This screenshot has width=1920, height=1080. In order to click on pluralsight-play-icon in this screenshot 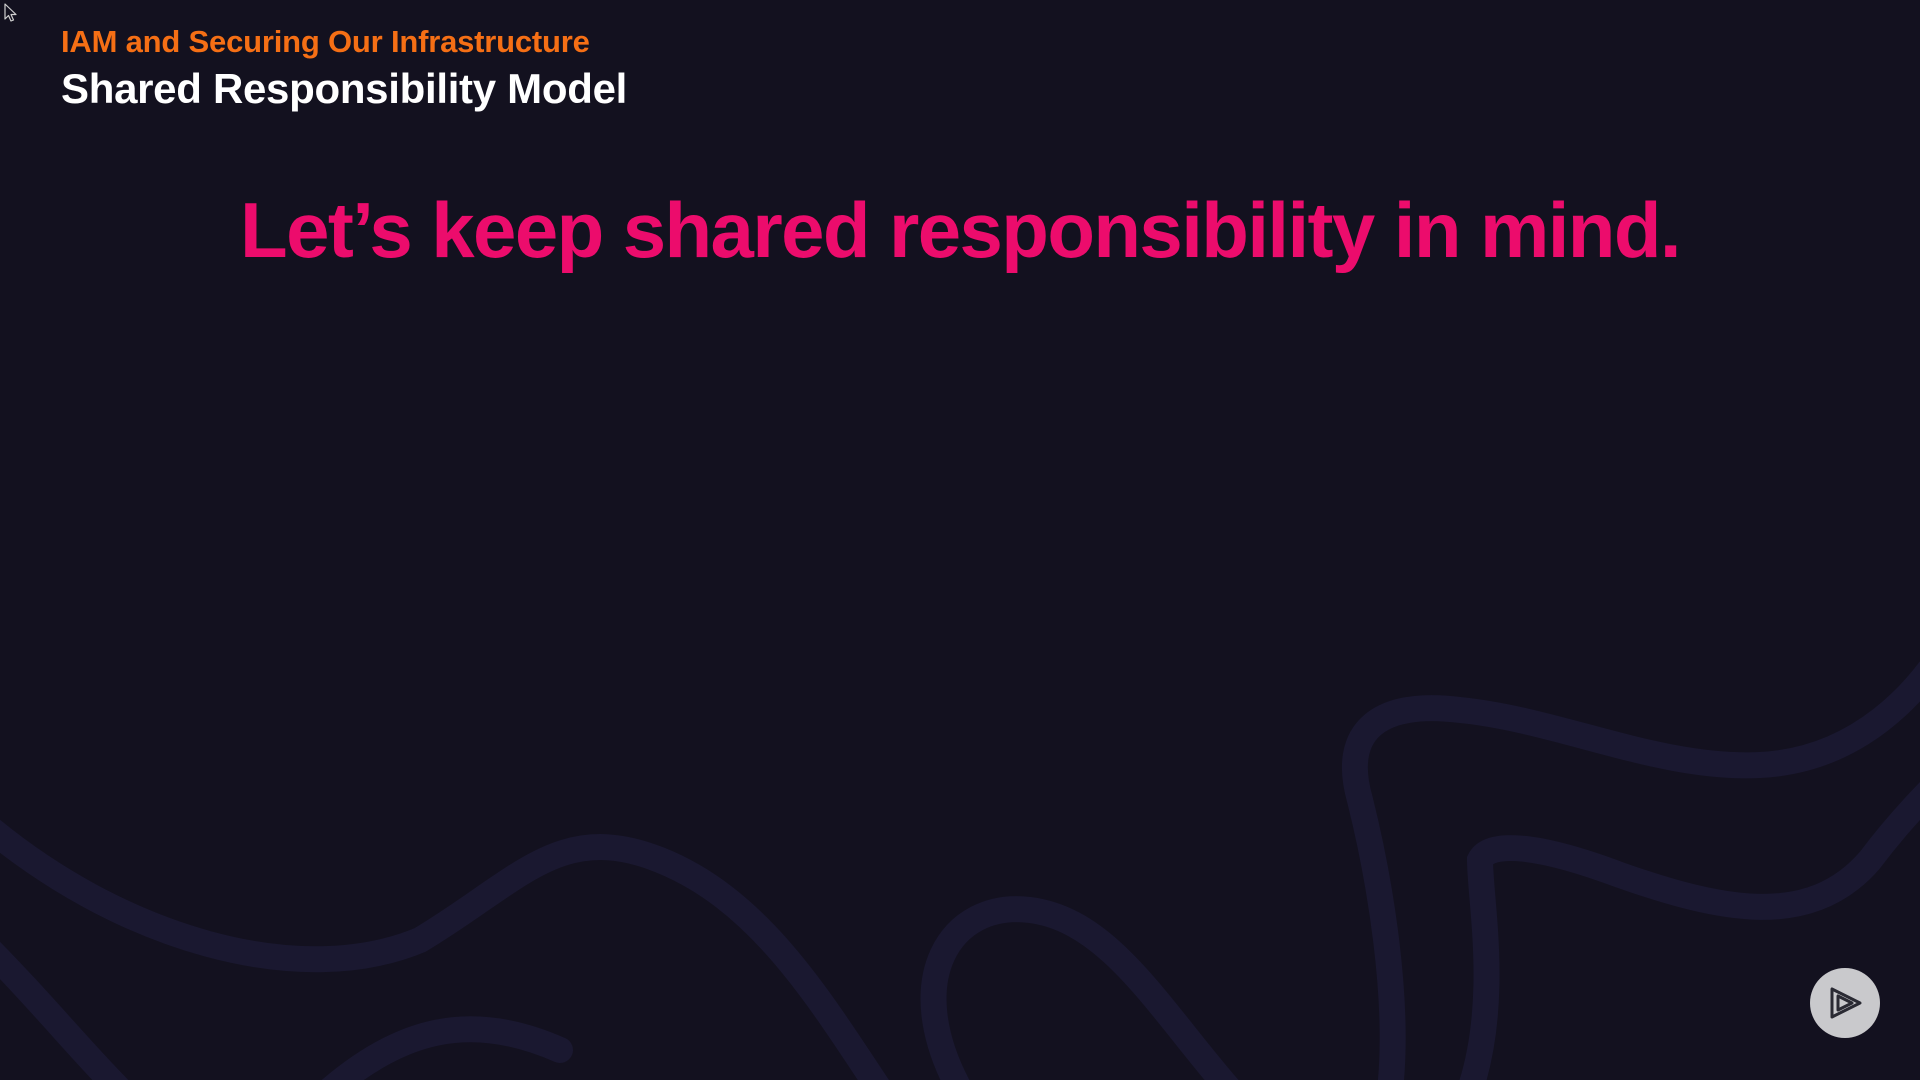, I will do `click(1846, 1003)`.